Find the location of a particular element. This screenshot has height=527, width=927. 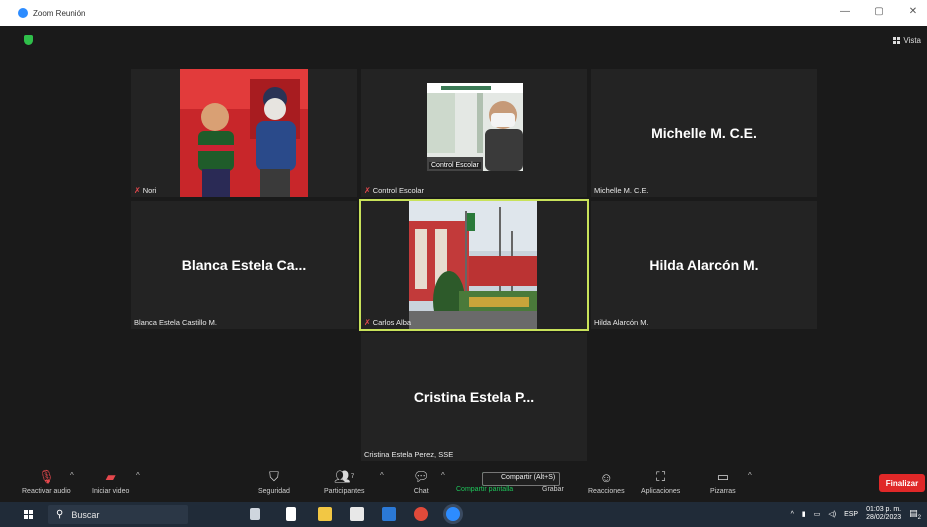

system-tray: ^ ▮ ▭ ◁) ESP 01:03 p. m. 28/02/2023 ▤2 is located at coordinates (856, 514).